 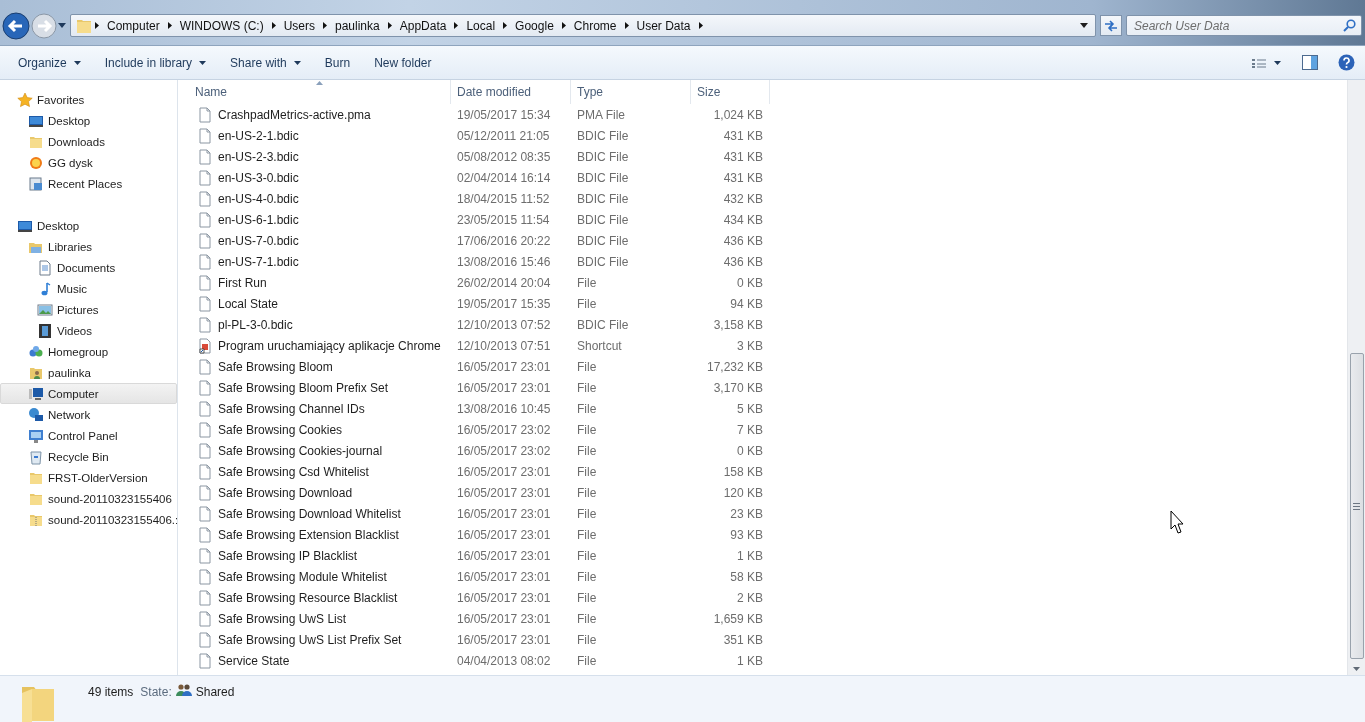 I want to click on column-header: Type, so click(x=631, y=92).